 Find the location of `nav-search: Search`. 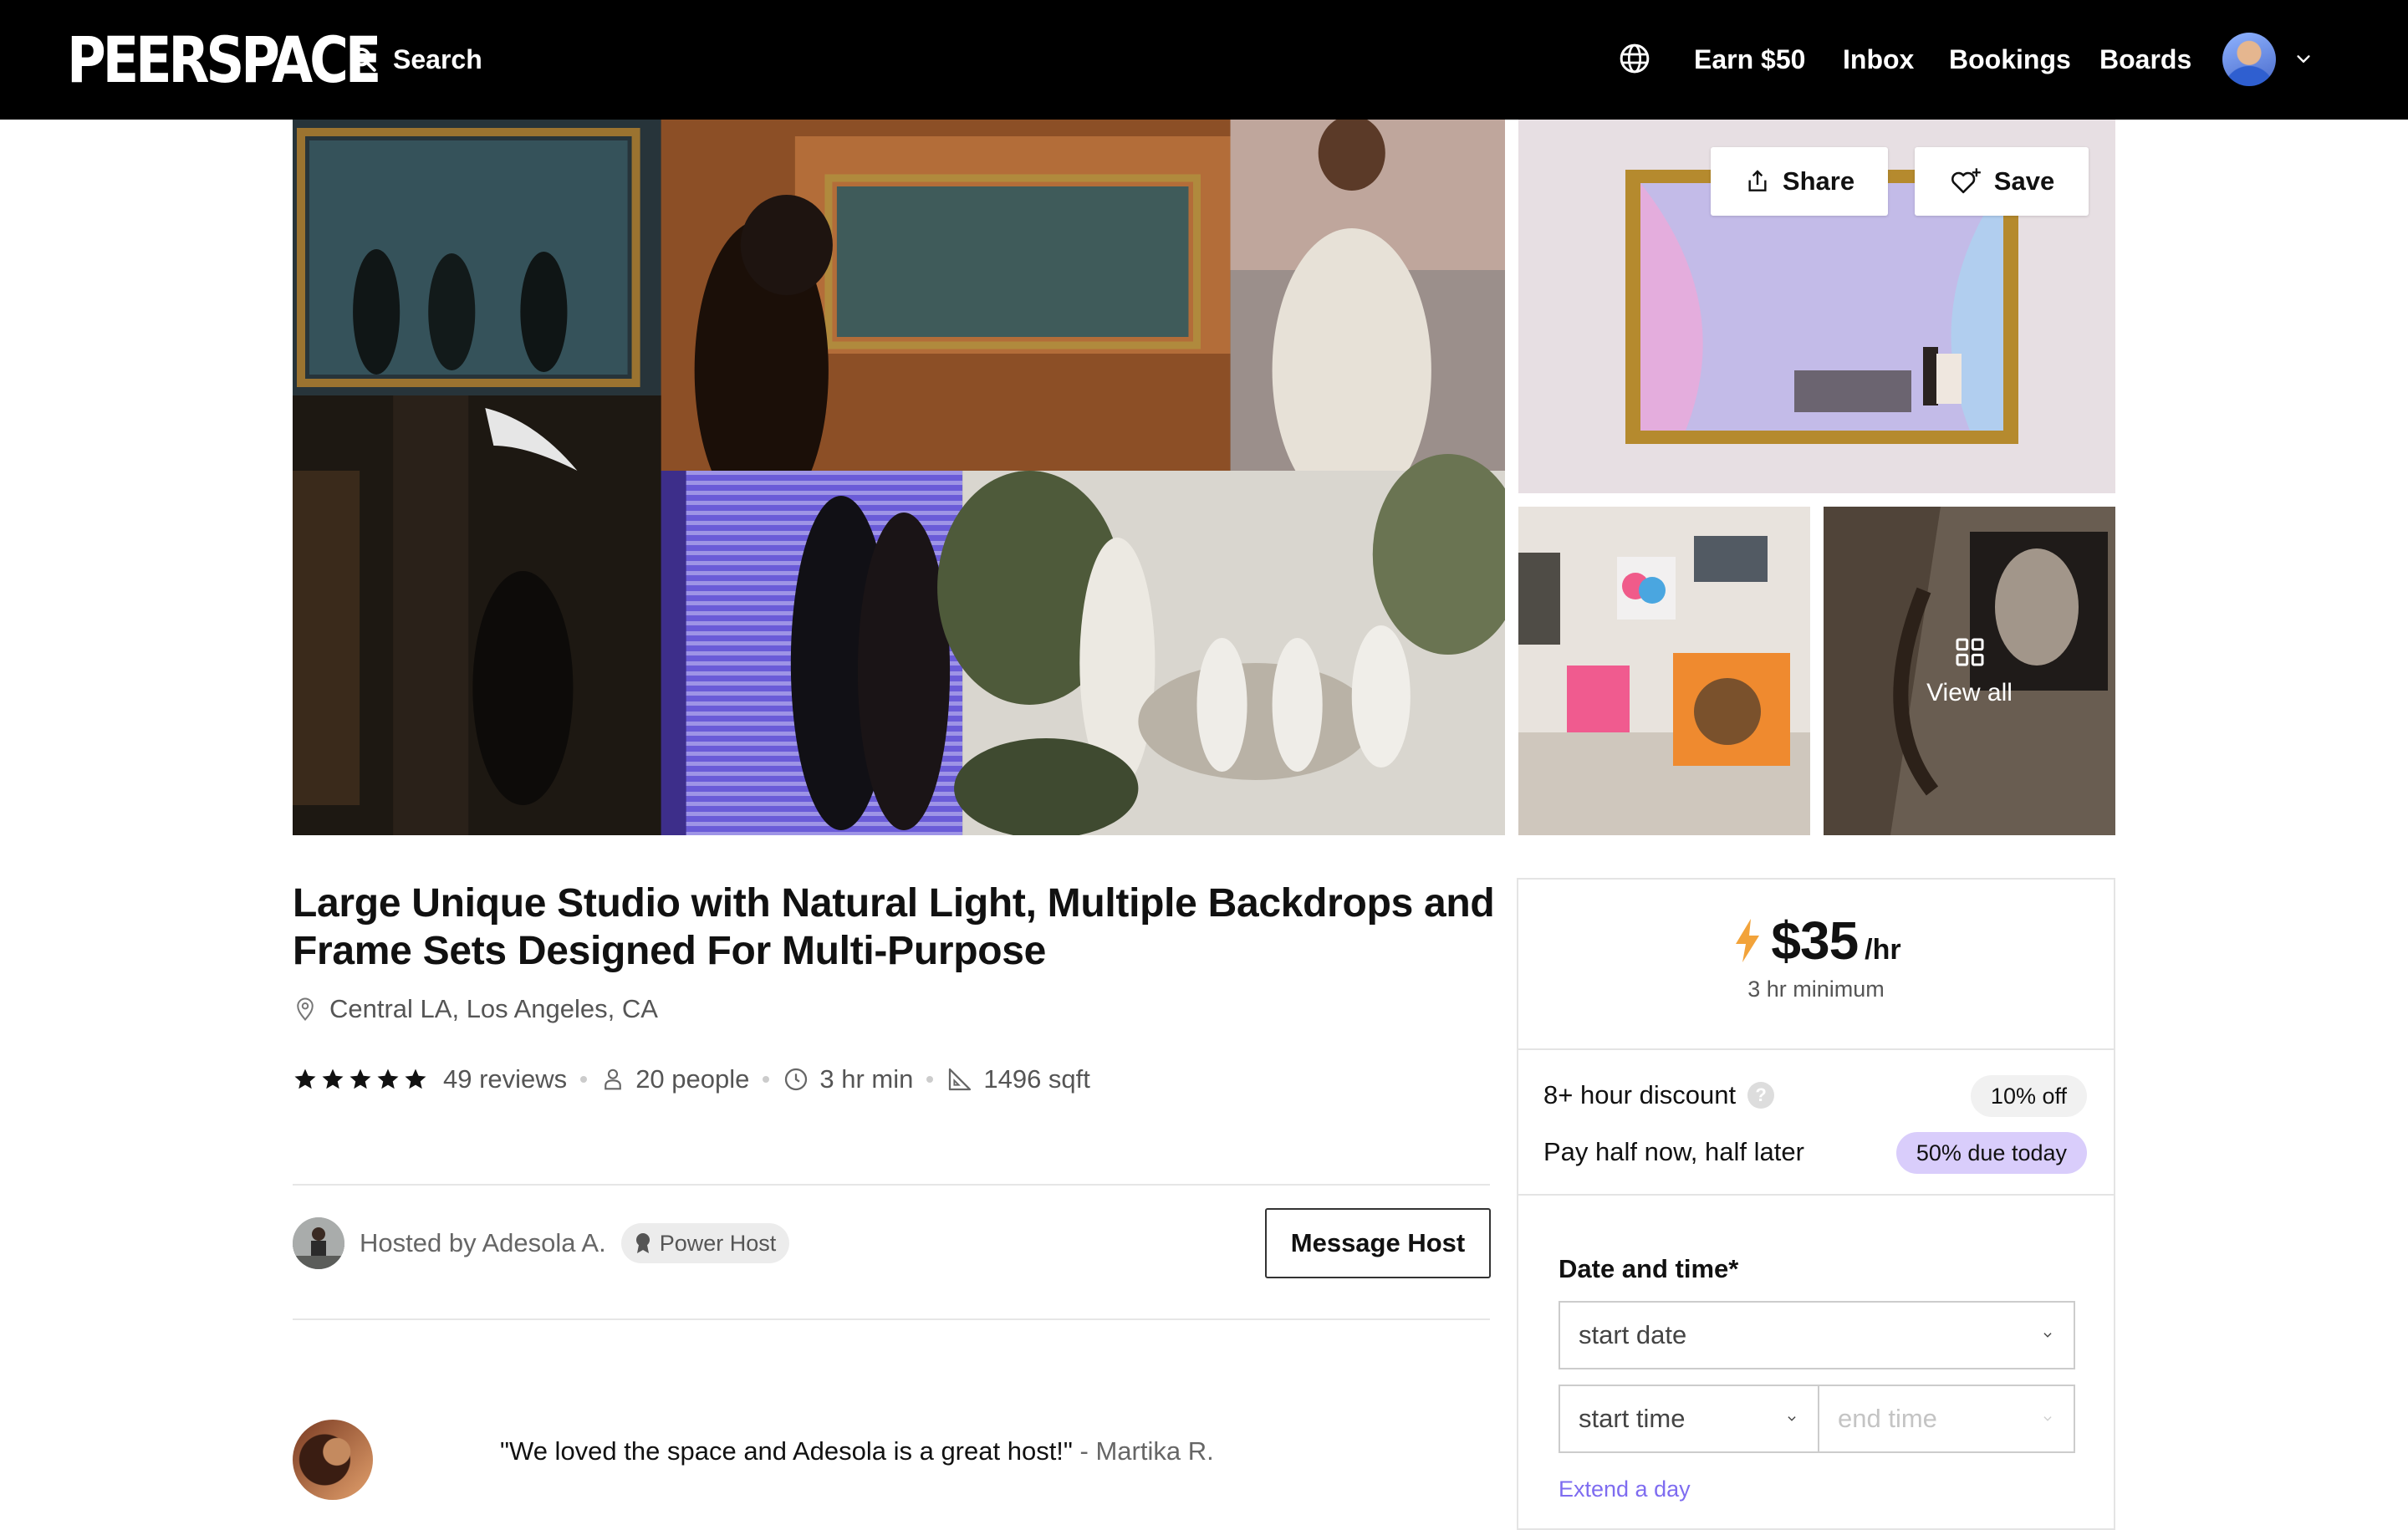

nav-search: Search is located at coordinates (415, 60).